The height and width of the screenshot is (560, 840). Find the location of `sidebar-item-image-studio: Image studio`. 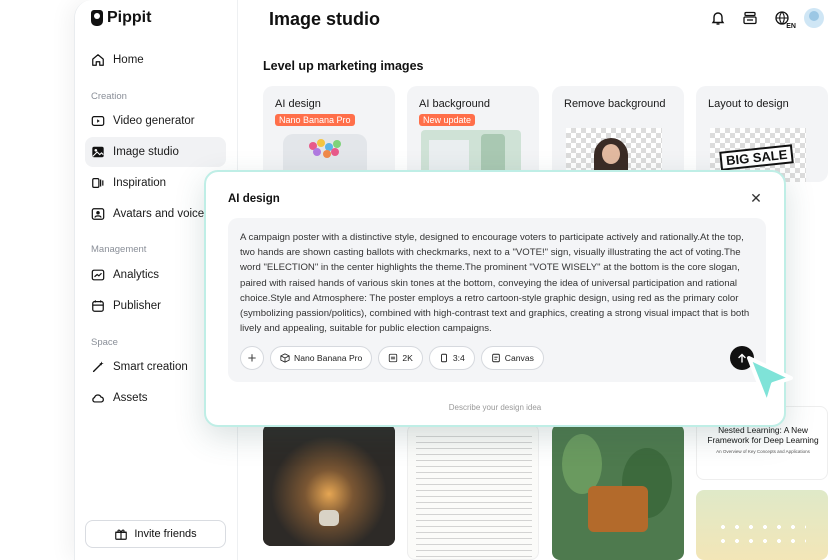

sidebar-item-image-studio: Image studio is located at coordinates (155, 152).